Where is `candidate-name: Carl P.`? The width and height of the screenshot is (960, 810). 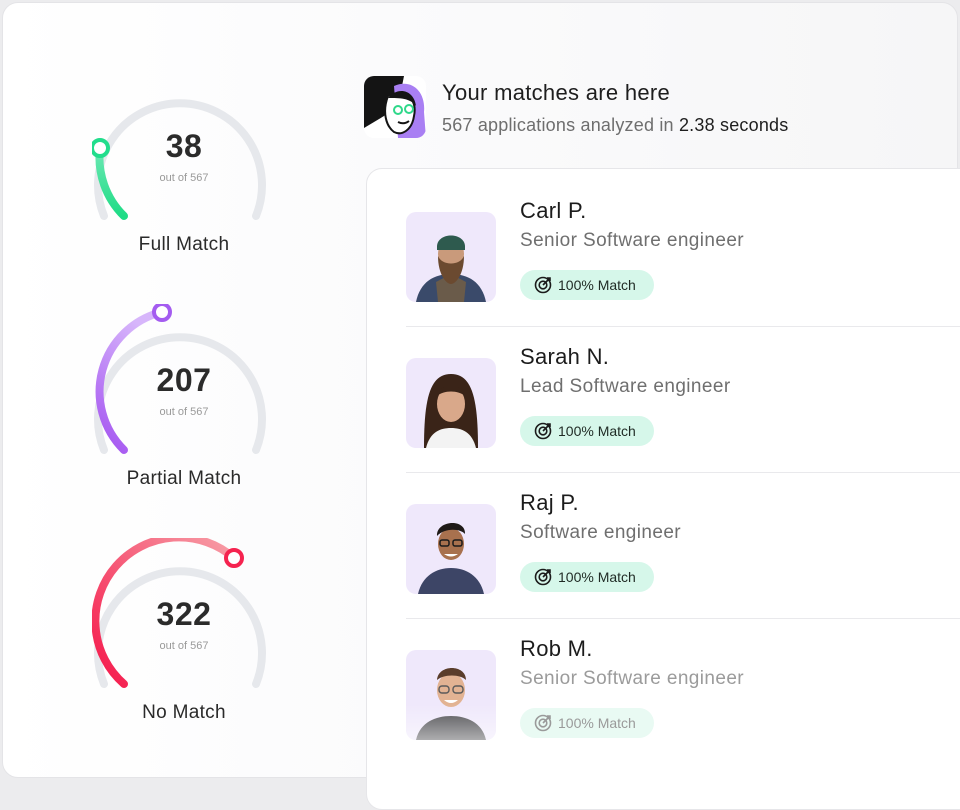 candidate-name: Carl P. is located at coordinates (553, 210).